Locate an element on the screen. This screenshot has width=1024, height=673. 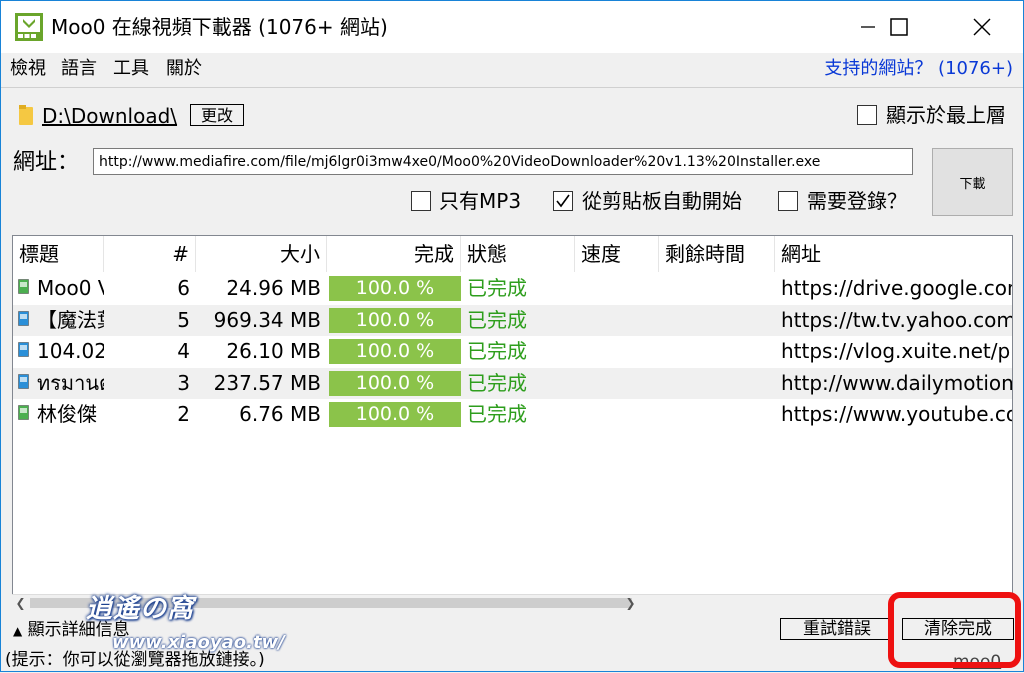
mp3-only-label: 只有MP3 is located at coordinates (480, 201).